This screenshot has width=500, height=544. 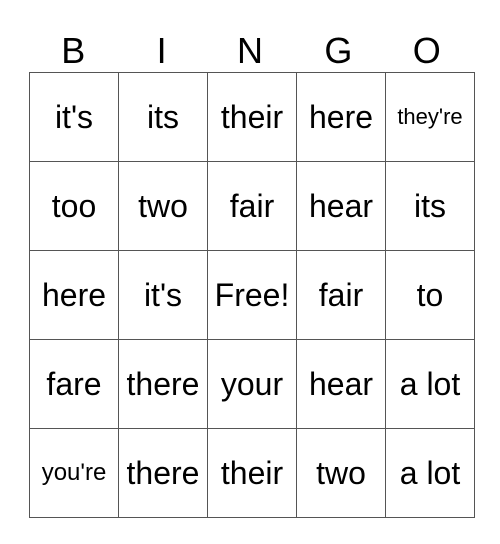 I want to click on bingo-cell: to, so click(x=430, y=295).